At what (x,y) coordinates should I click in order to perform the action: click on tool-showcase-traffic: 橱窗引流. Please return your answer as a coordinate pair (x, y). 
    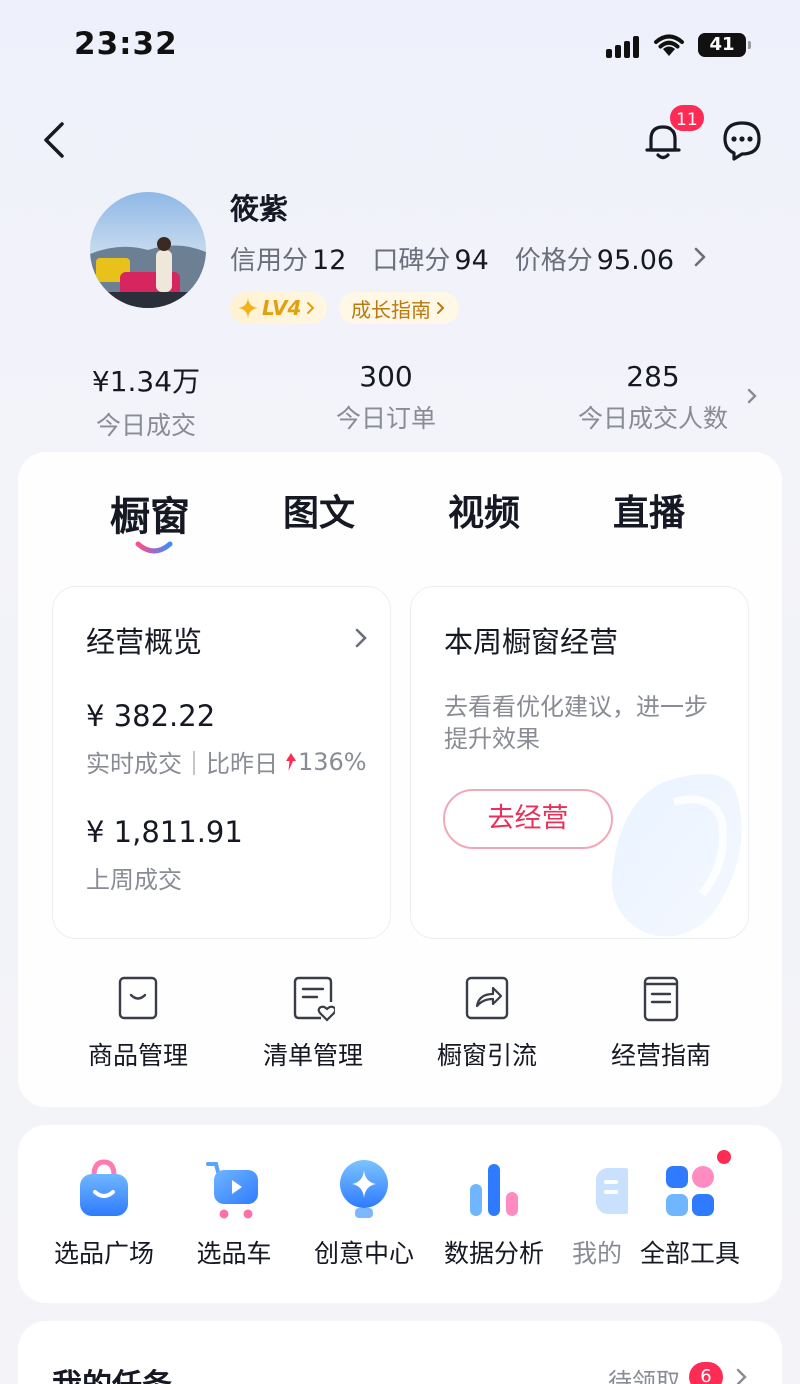
    Looking at the image, I should click on (487, 1023).